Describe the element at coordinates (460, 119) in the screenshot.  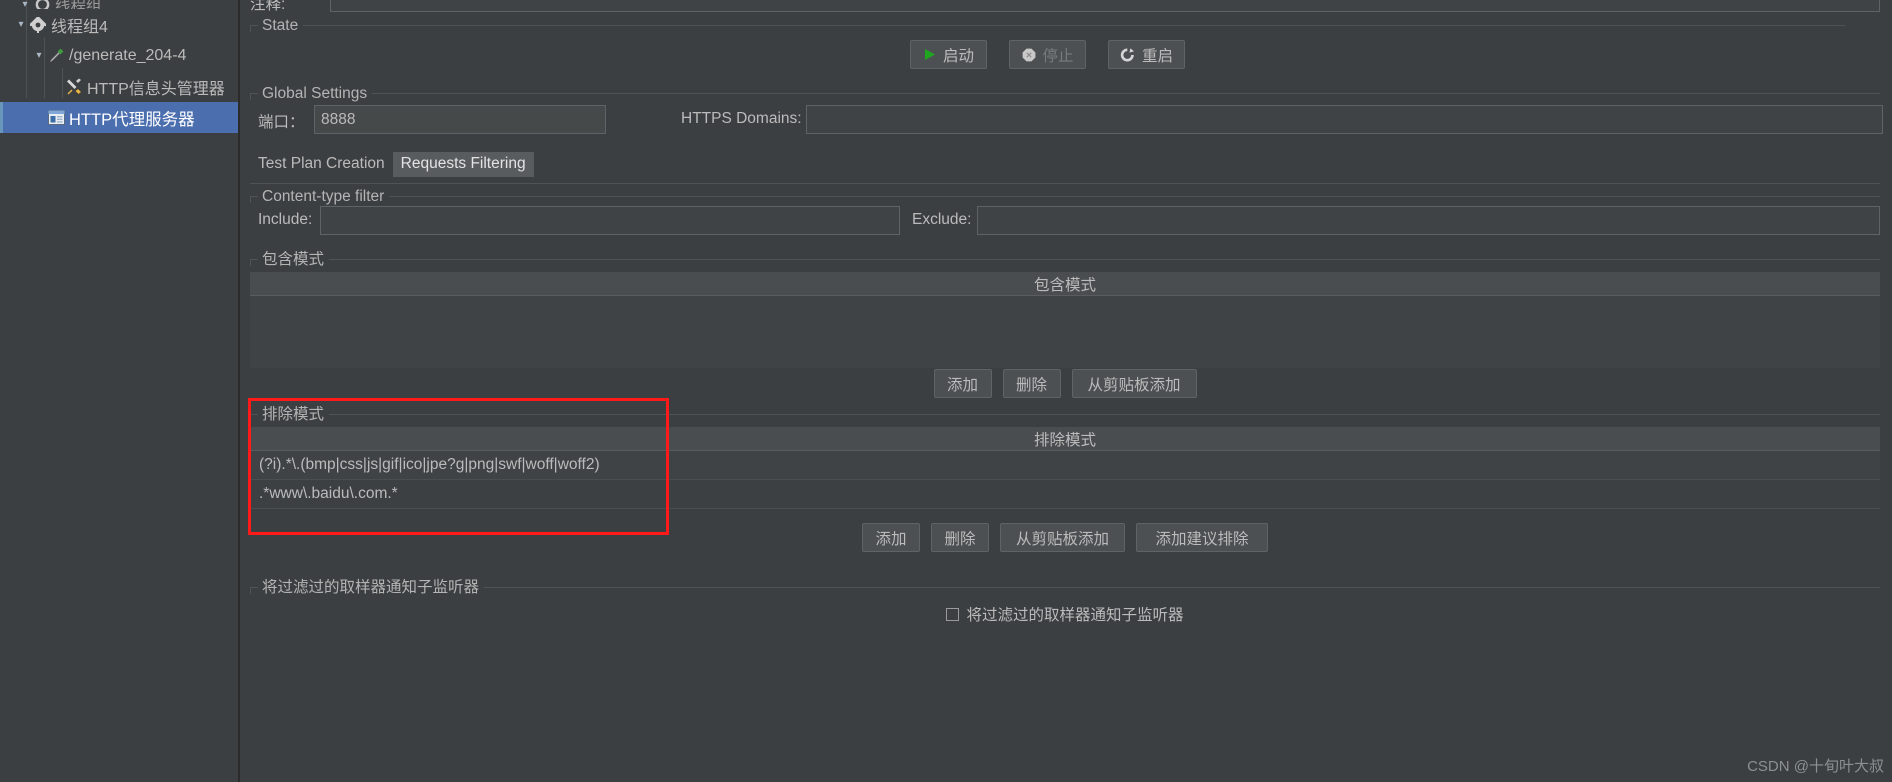
I see `port-input: 8888` at that location.